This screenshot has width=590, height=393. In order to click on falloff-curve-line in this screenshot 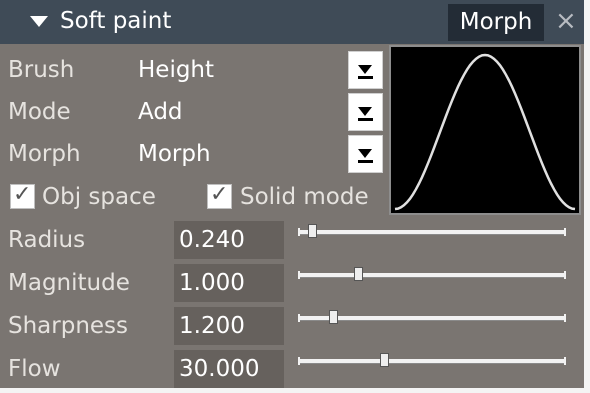, I will do `click(485, 132)`.